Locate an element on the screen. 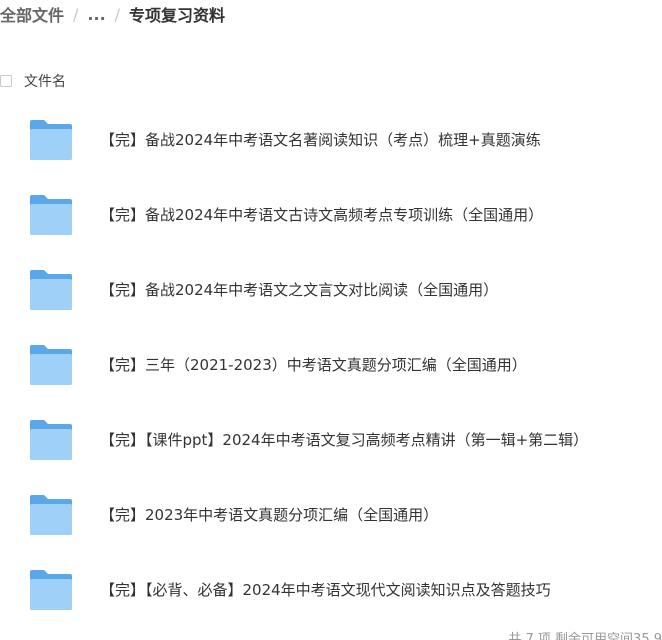  breadcrumb-root-link: 全部文件 is located at coordinates (32, 14).